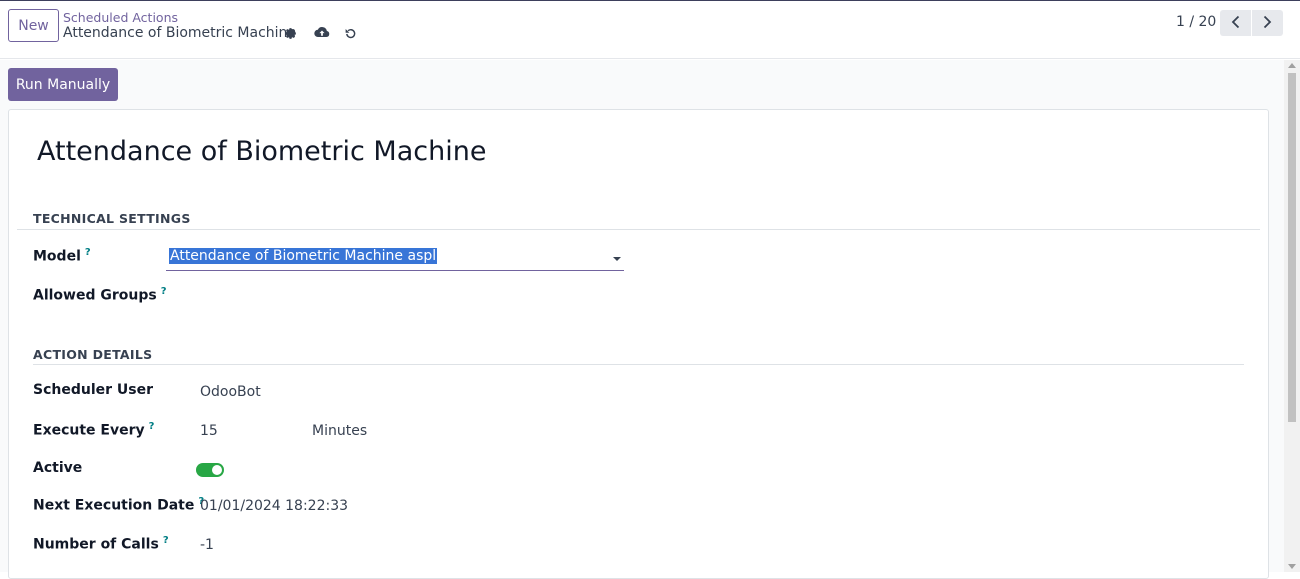 The width and height of the screenshot is (1300, 579). What do you see at coordinates (322, 32) in the screenshot?
I see `cloud-upload-icon` at bounding box center [322, 32].